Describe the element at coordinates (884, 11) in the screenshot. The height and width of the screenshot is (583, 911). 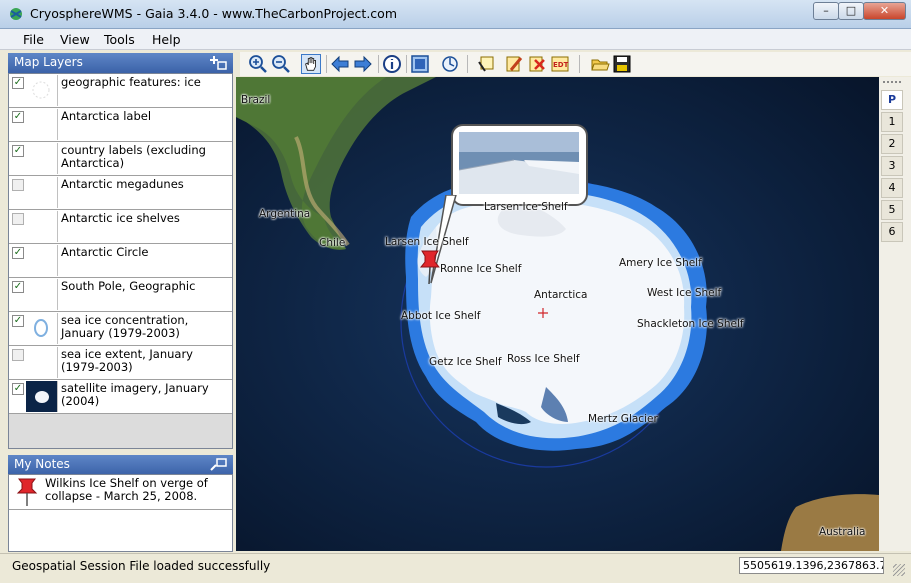
I see `close-button: ✕` at that location.